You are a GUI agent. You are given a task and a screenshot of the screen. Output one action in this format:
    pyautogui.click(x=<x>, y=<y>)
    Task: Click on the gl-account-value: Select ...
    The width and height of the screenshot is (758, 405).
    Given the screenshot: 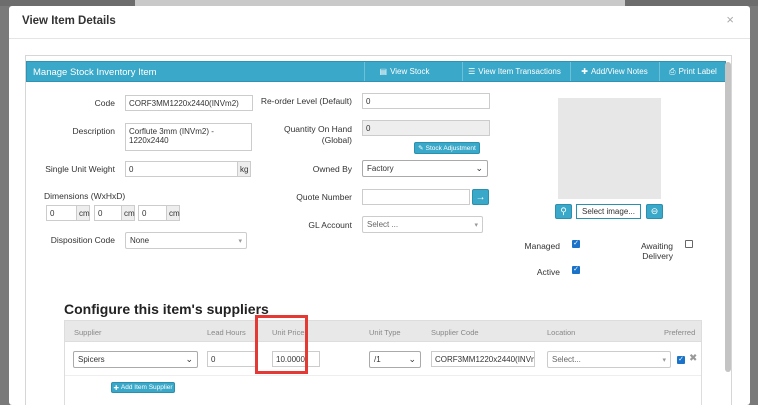 What is the action you would take?
    pyautogui.click(x=383, y=224)
    